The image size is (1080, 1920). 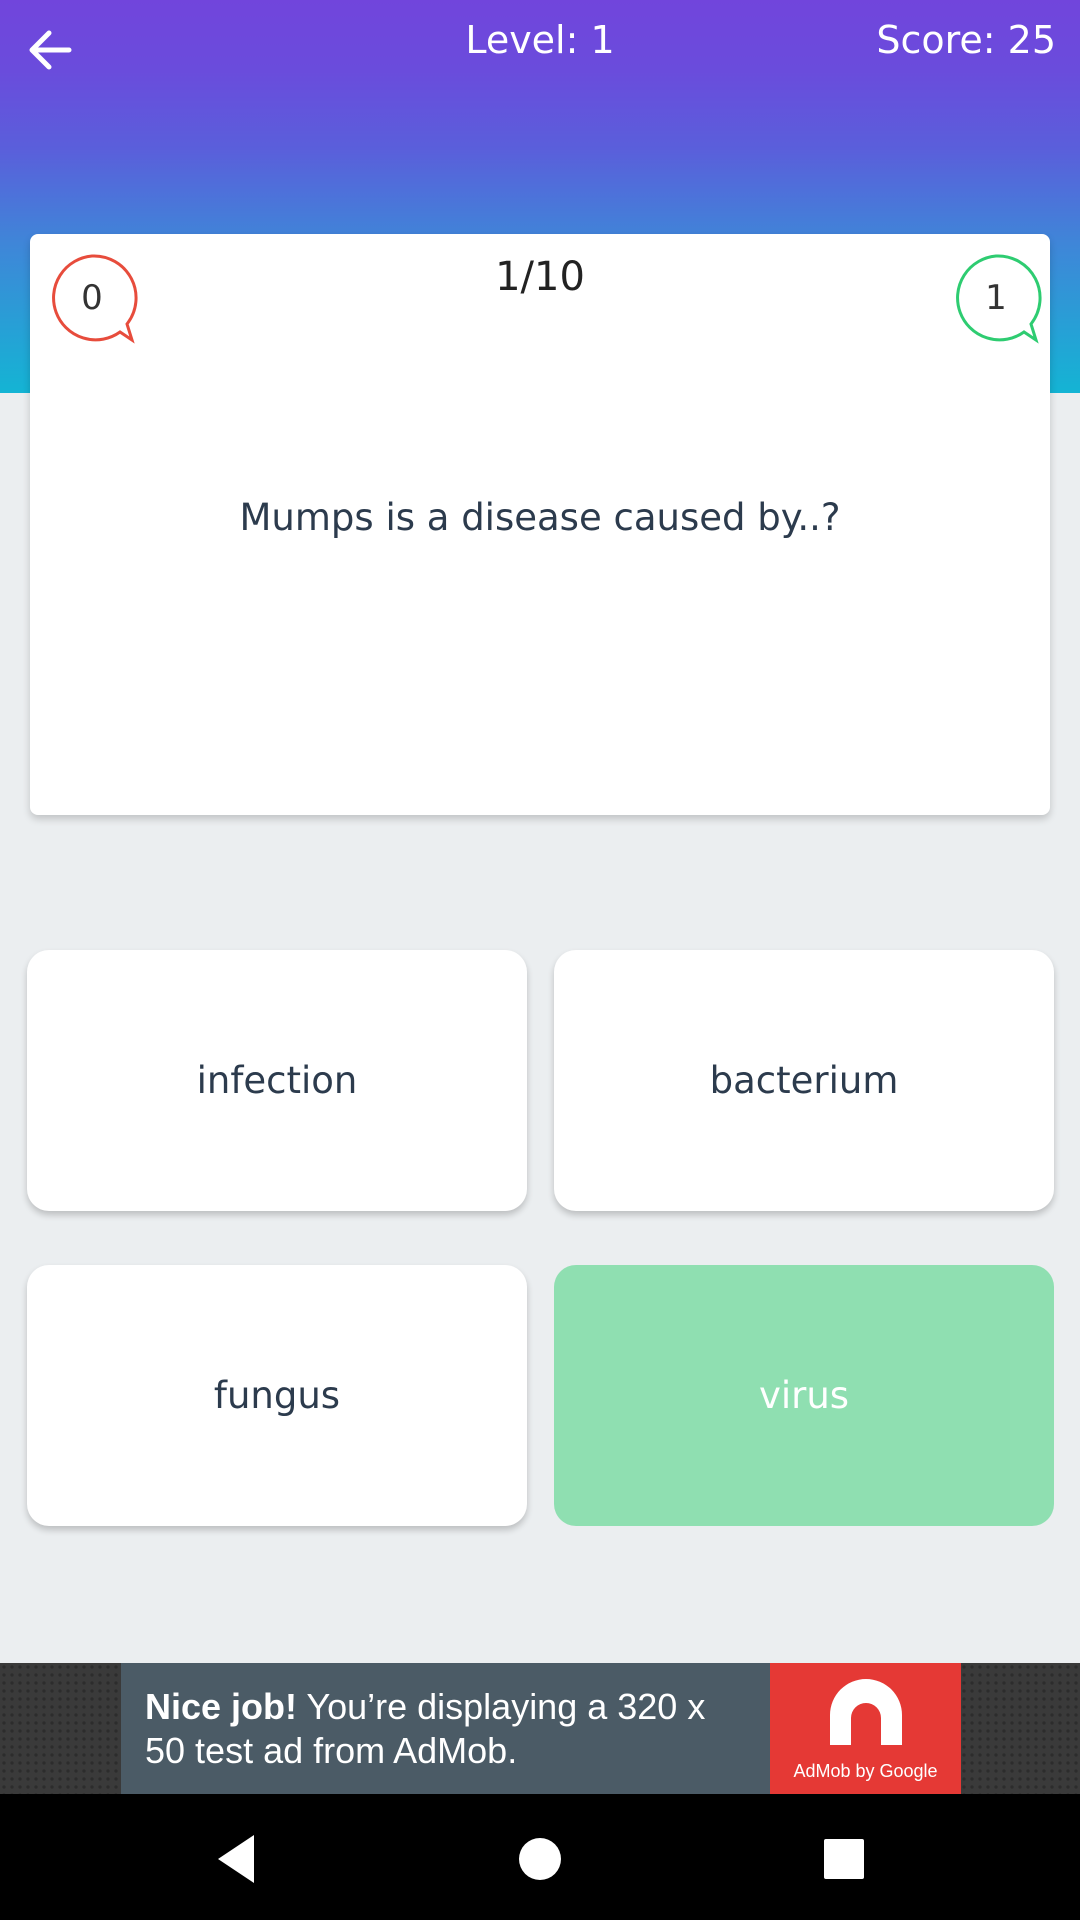 What do you see at coordinates (865, 1771) in the screenshot?
I see `admob-caption: AdMob by Google` at bounding box center [865, 1771].